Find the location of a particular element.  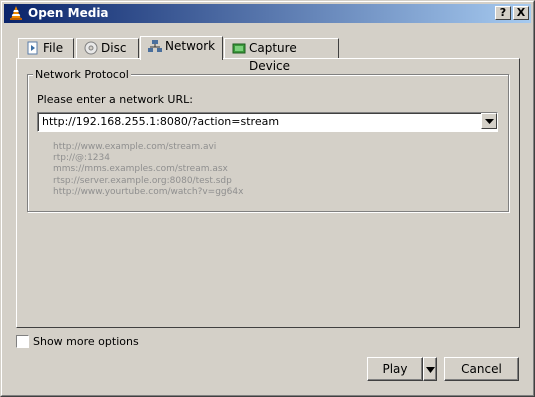

cancel-button: Cancel is located at coordinates (481, 369).